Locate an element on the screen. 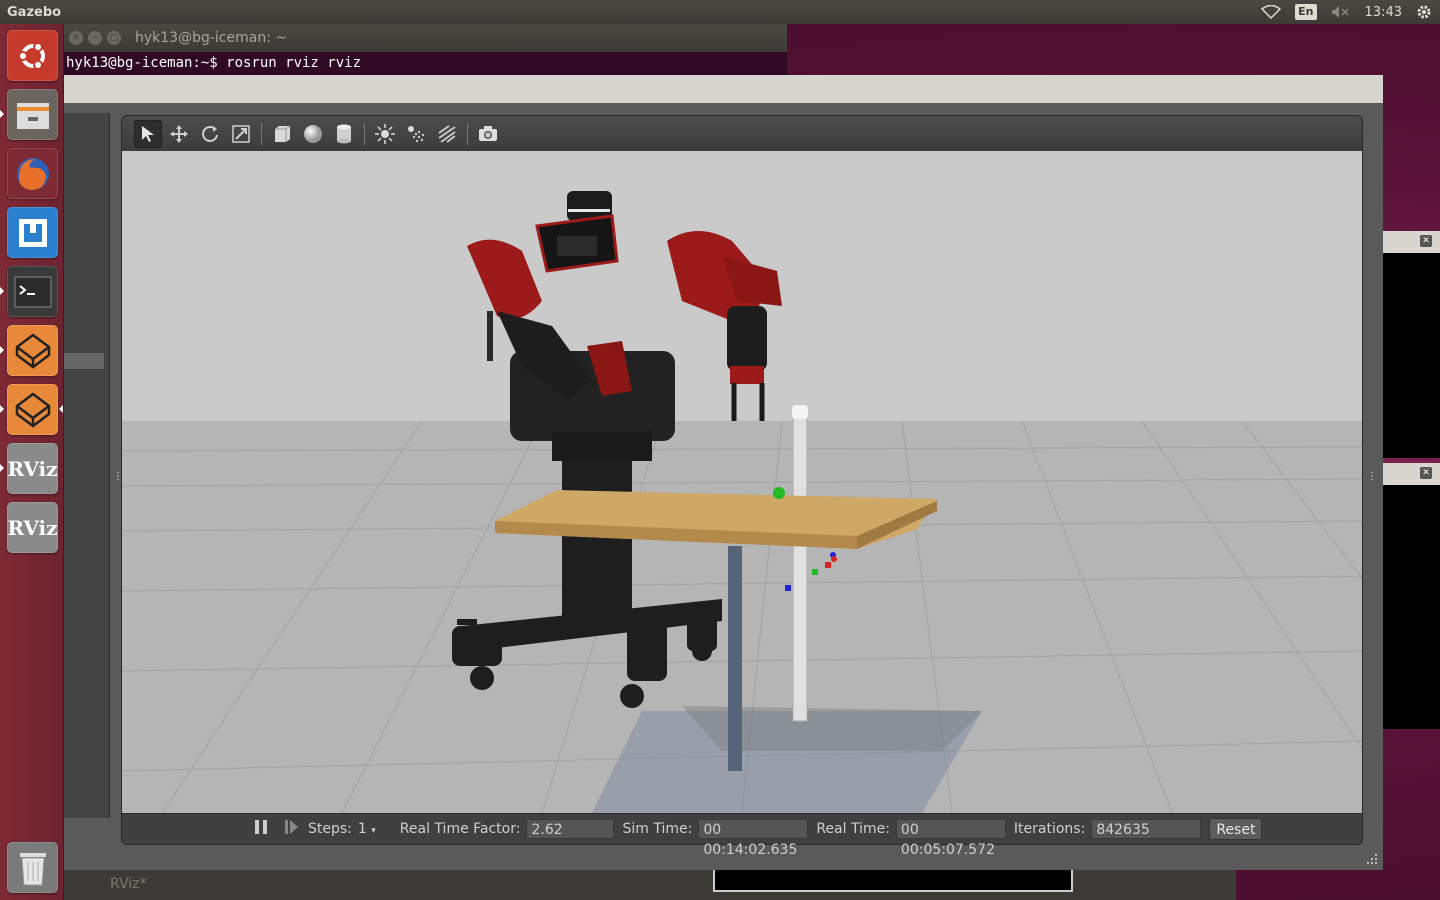 The width and height of the screenshot is (1440, 900). qt-creator-launcher is located at coordinates (32, 232).